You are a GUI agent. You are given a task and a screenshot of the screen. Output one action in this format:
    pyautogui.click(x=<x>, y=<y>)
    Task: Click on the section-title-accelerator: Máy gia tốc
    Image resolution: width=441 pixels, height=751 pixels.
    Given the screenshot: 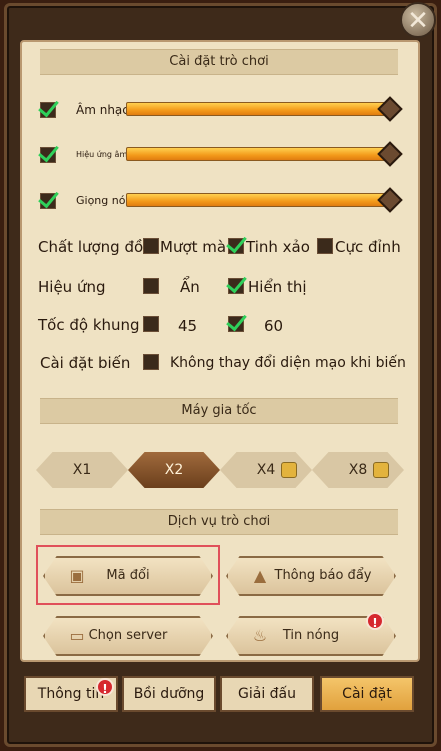 What is the action you would take?
    pyautogui.click(x=219, y=411)
    